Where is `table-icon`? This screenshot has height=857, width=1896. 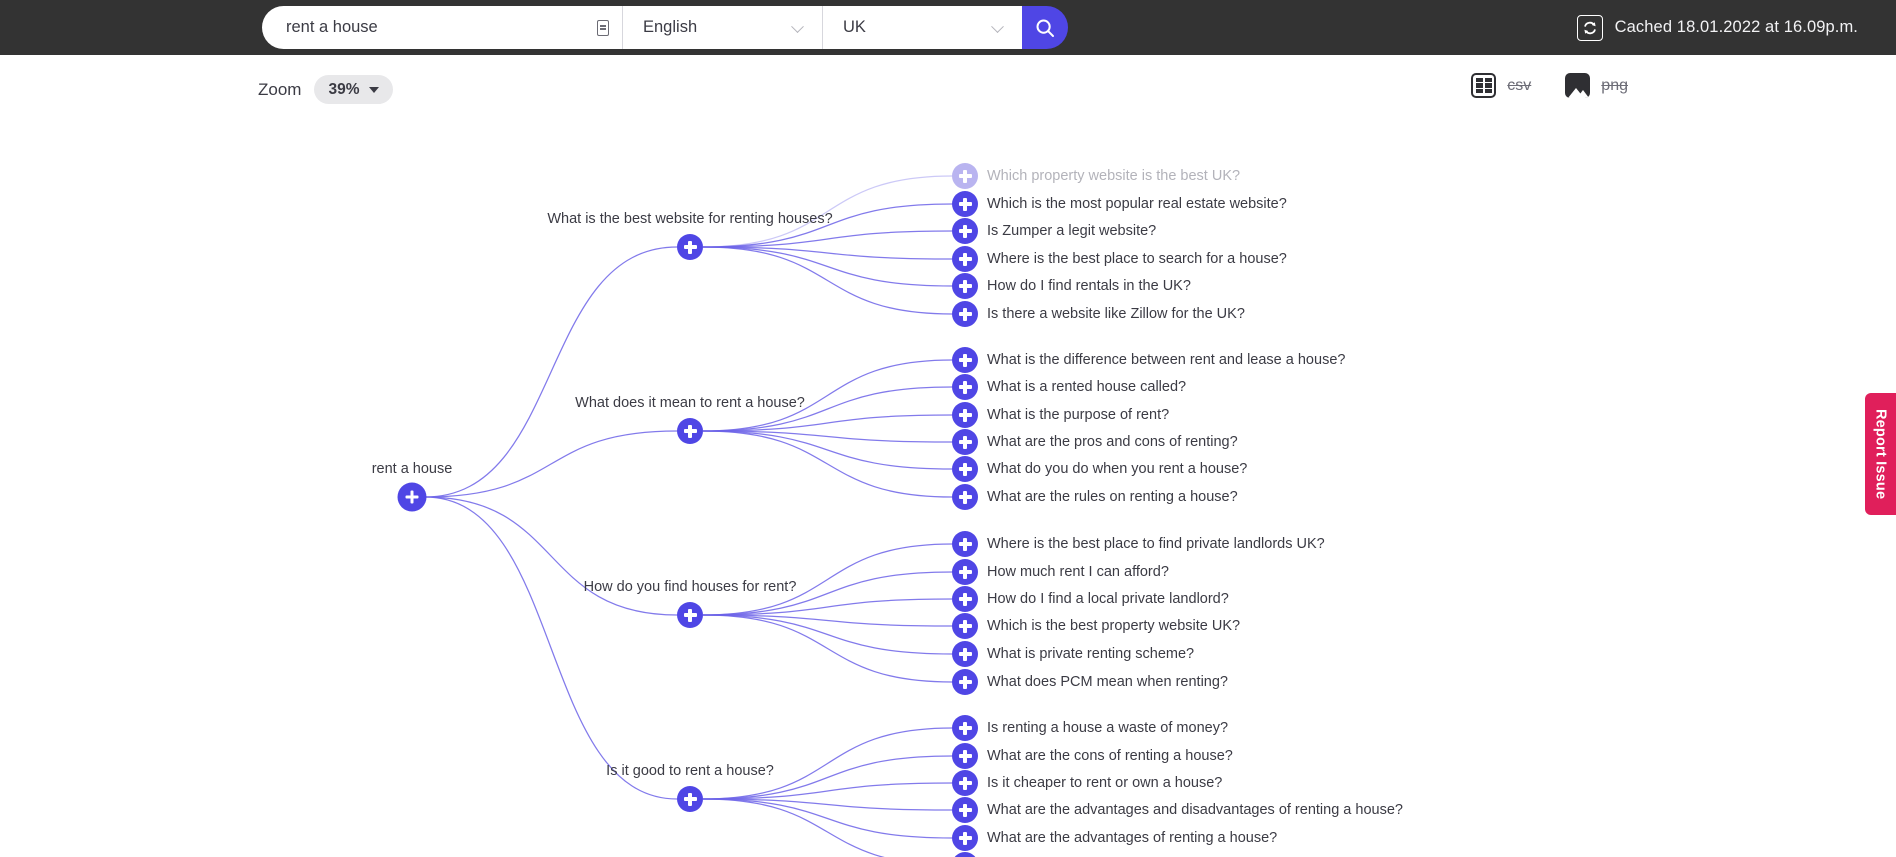
table-icon is located at coordinates (1484, 85).